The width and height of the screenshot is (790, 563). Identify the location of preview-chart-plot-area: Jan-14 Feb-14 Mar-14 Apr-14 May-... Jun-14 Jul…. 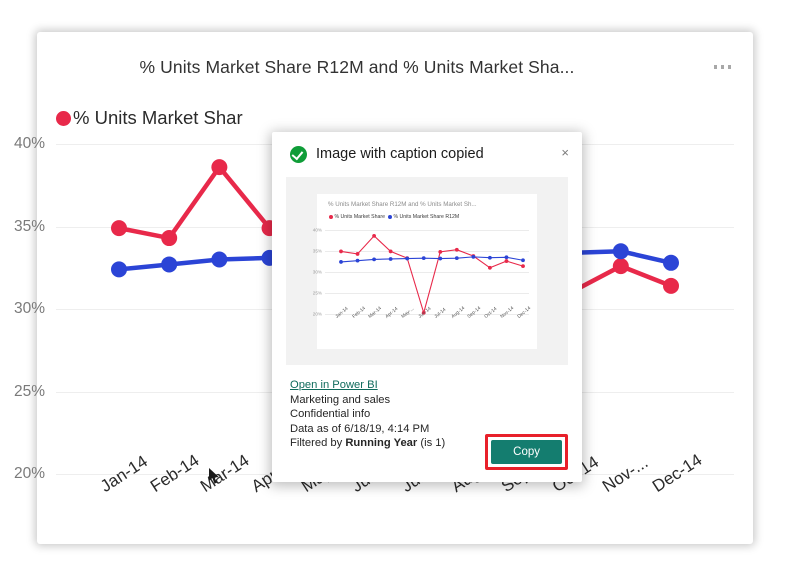
(433, 274).